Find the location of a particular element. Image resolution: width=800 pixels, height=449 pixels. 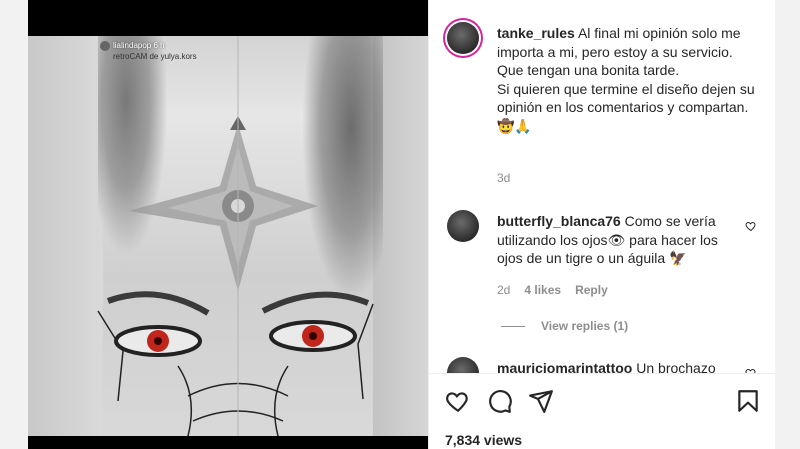

actions-divider is located at coordinates (602, 373).